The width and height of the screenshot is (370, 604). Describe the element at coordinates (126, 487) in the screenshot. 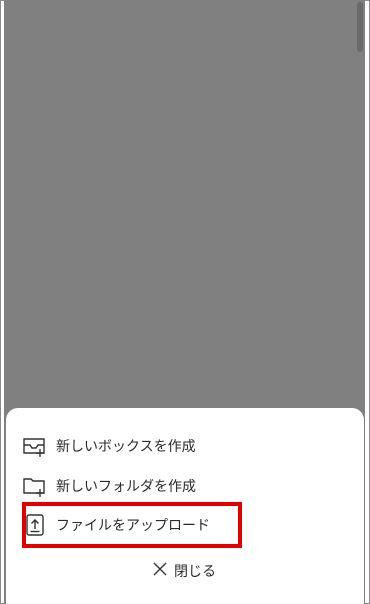

I see `new-folder-label: 新しいフォルダを作成` at that location.